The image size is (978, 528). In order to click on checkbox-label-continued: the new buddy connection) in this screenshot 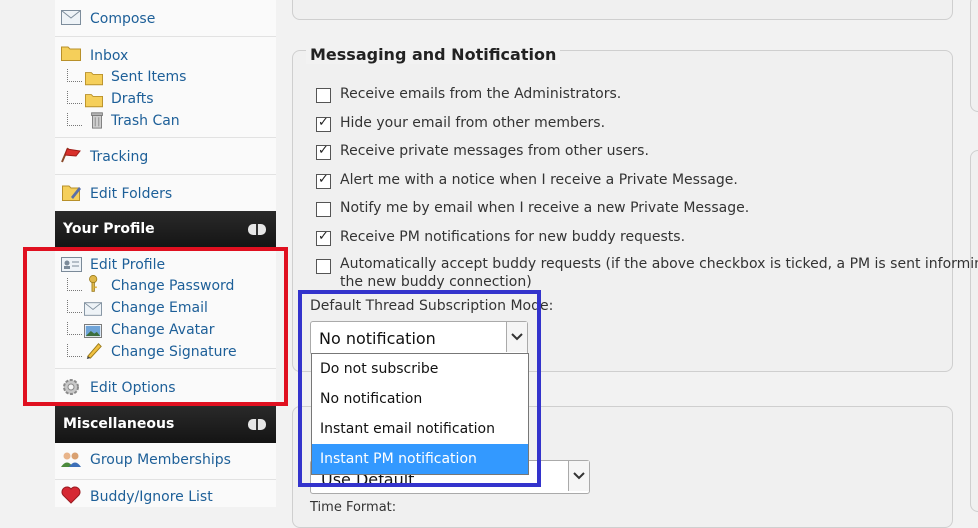, I will do `click(436, 282)`.